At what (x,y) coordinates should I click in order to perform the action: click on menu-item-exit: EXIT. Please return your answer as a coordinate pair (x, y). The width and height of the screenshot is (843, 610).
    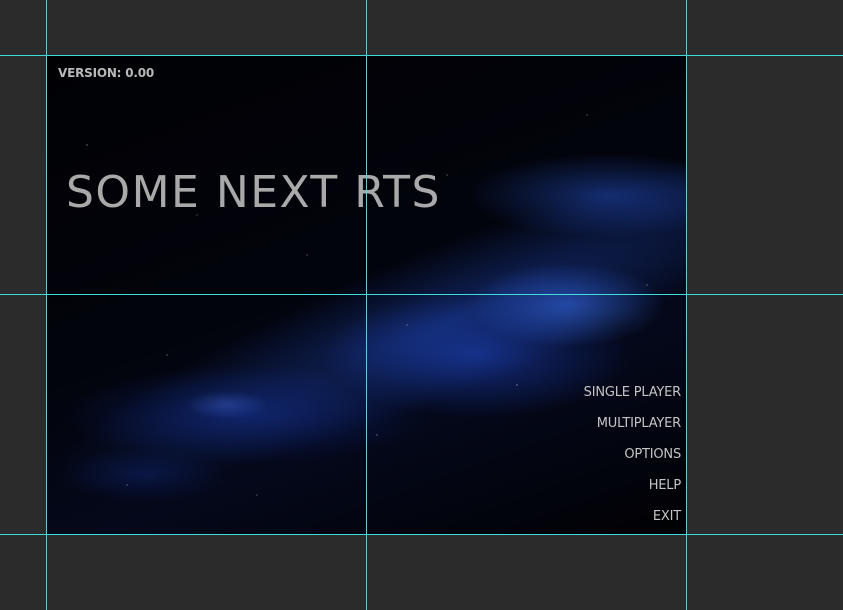
    Looking at the image, I should click on (667, 516).